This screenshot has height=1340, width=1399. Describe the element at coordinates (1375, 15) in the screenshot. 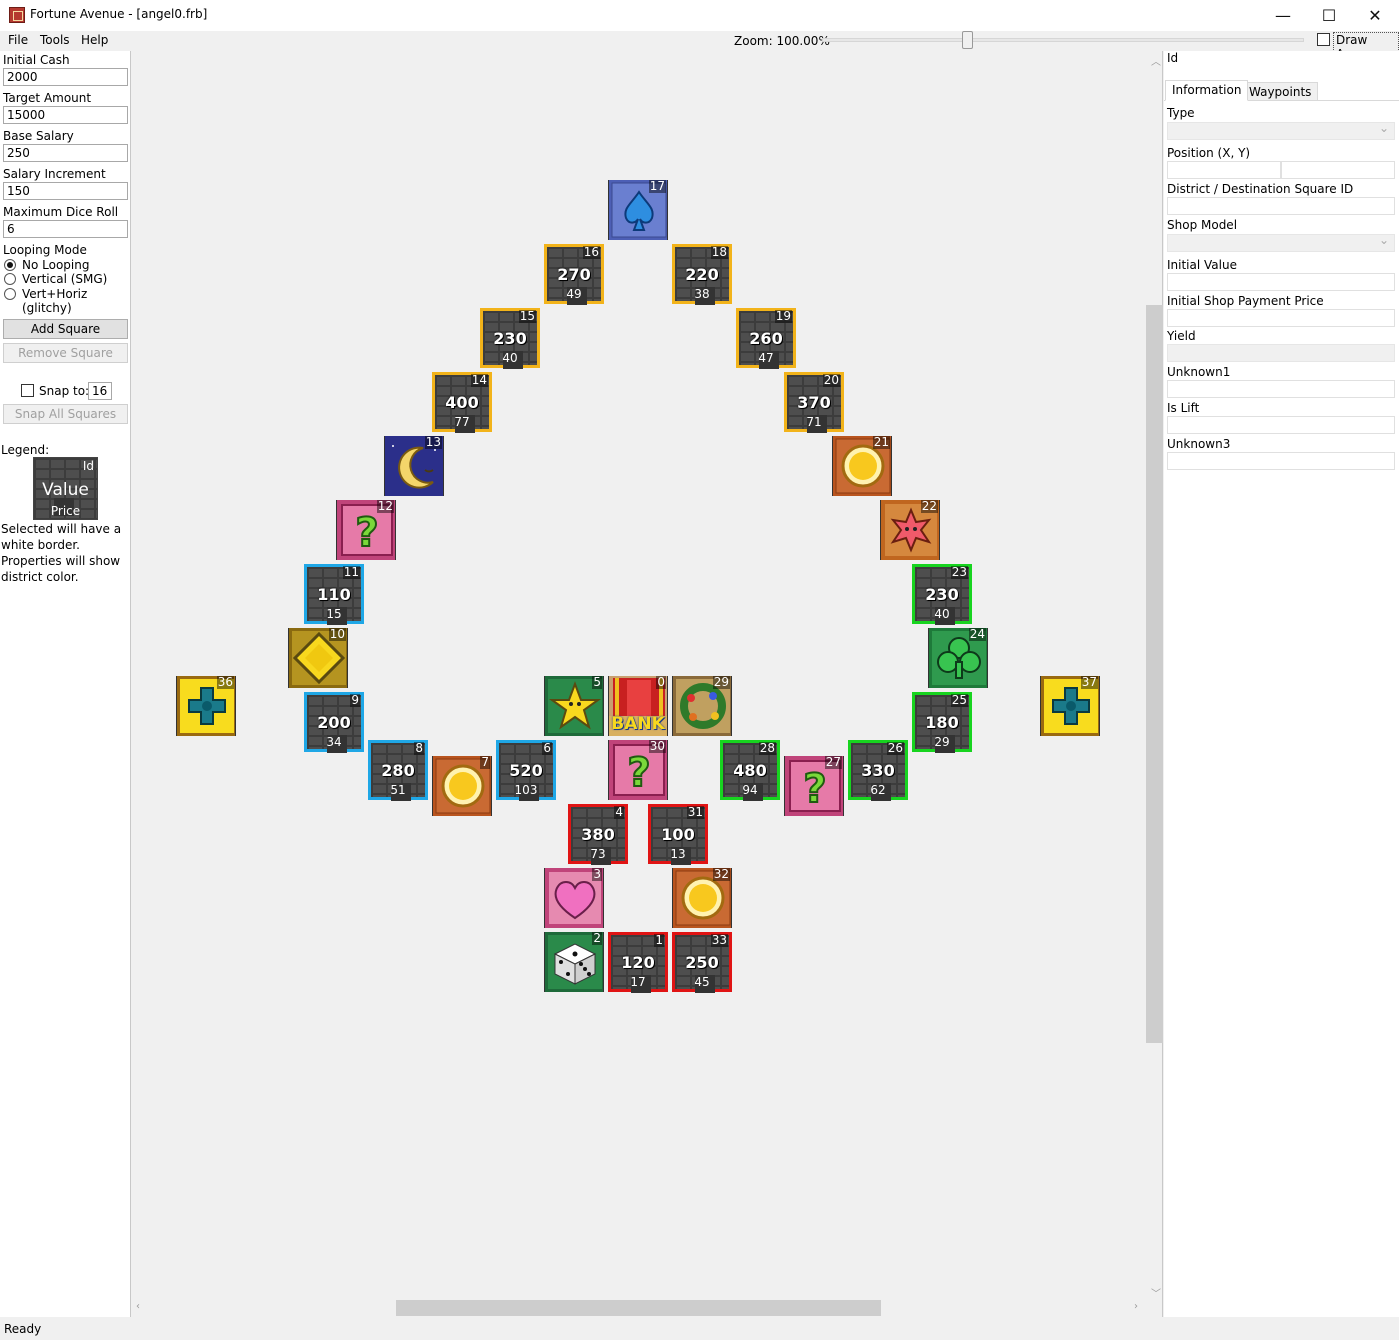

I see `close-button: ✕` at that location.